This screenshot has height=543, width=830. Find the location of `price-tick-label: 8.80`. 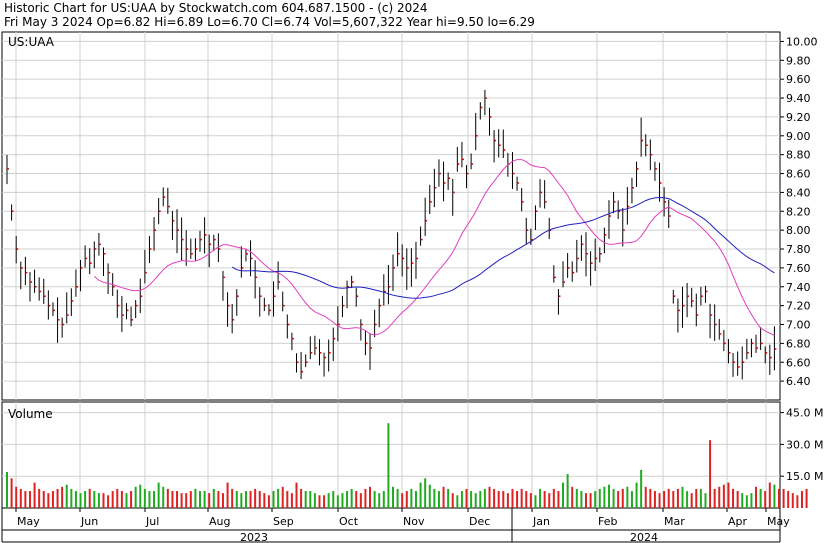

price-tick-label: 8.80 is located at coordinates (798, 155).